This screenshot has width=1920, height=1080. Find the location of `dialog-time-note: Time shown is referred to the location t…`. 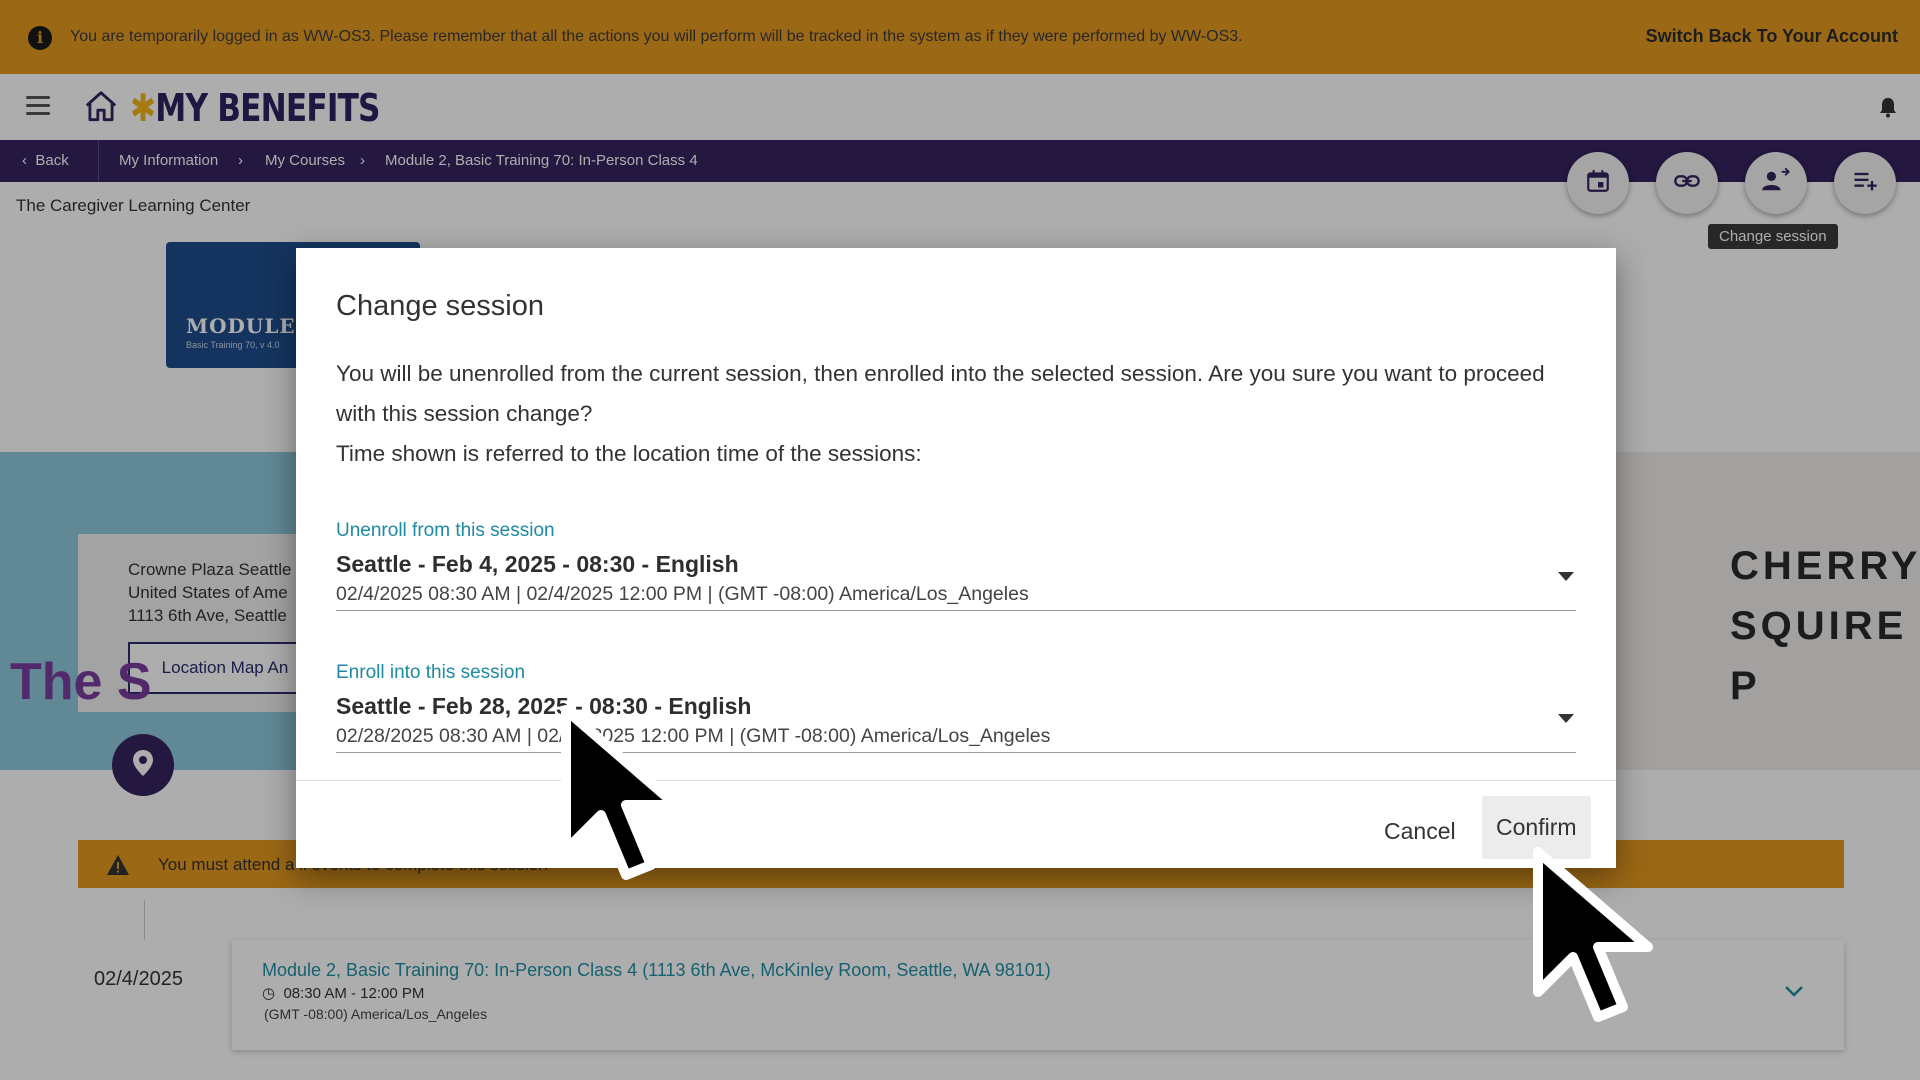

dialog-time-note: Time shown is referred to the location t… is located at coordinates (629, 453).